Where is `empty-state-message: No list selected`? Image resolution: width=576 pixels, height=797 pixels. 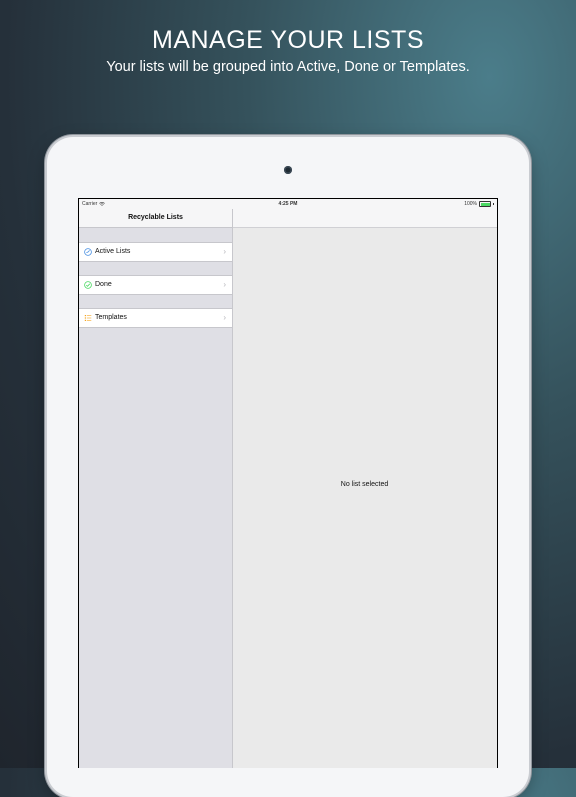
empty-state-message: No list selected is located at coordinates (364, 484).